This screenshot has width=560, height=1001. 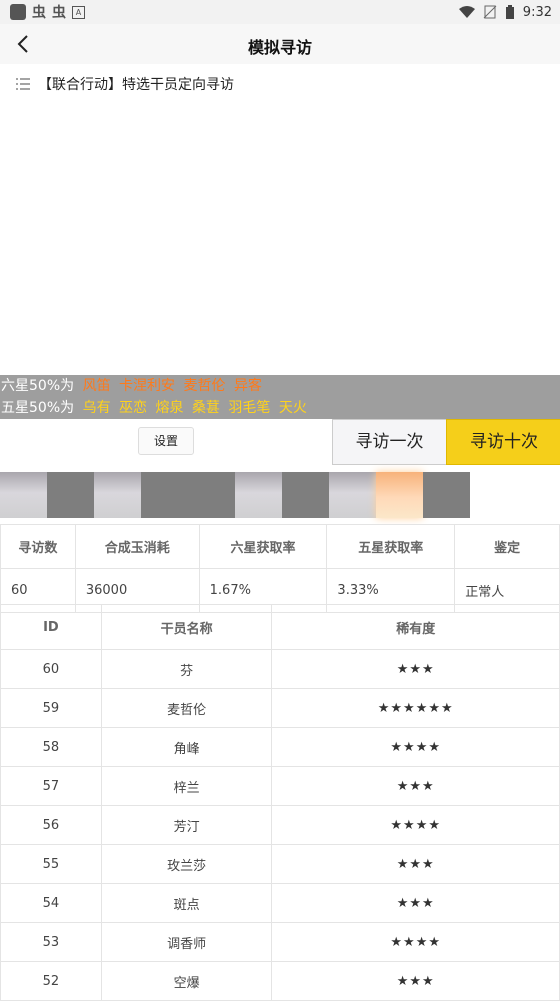 I want to click on header-five-star-rate: 五星获取率, so click(x=391, y=546).